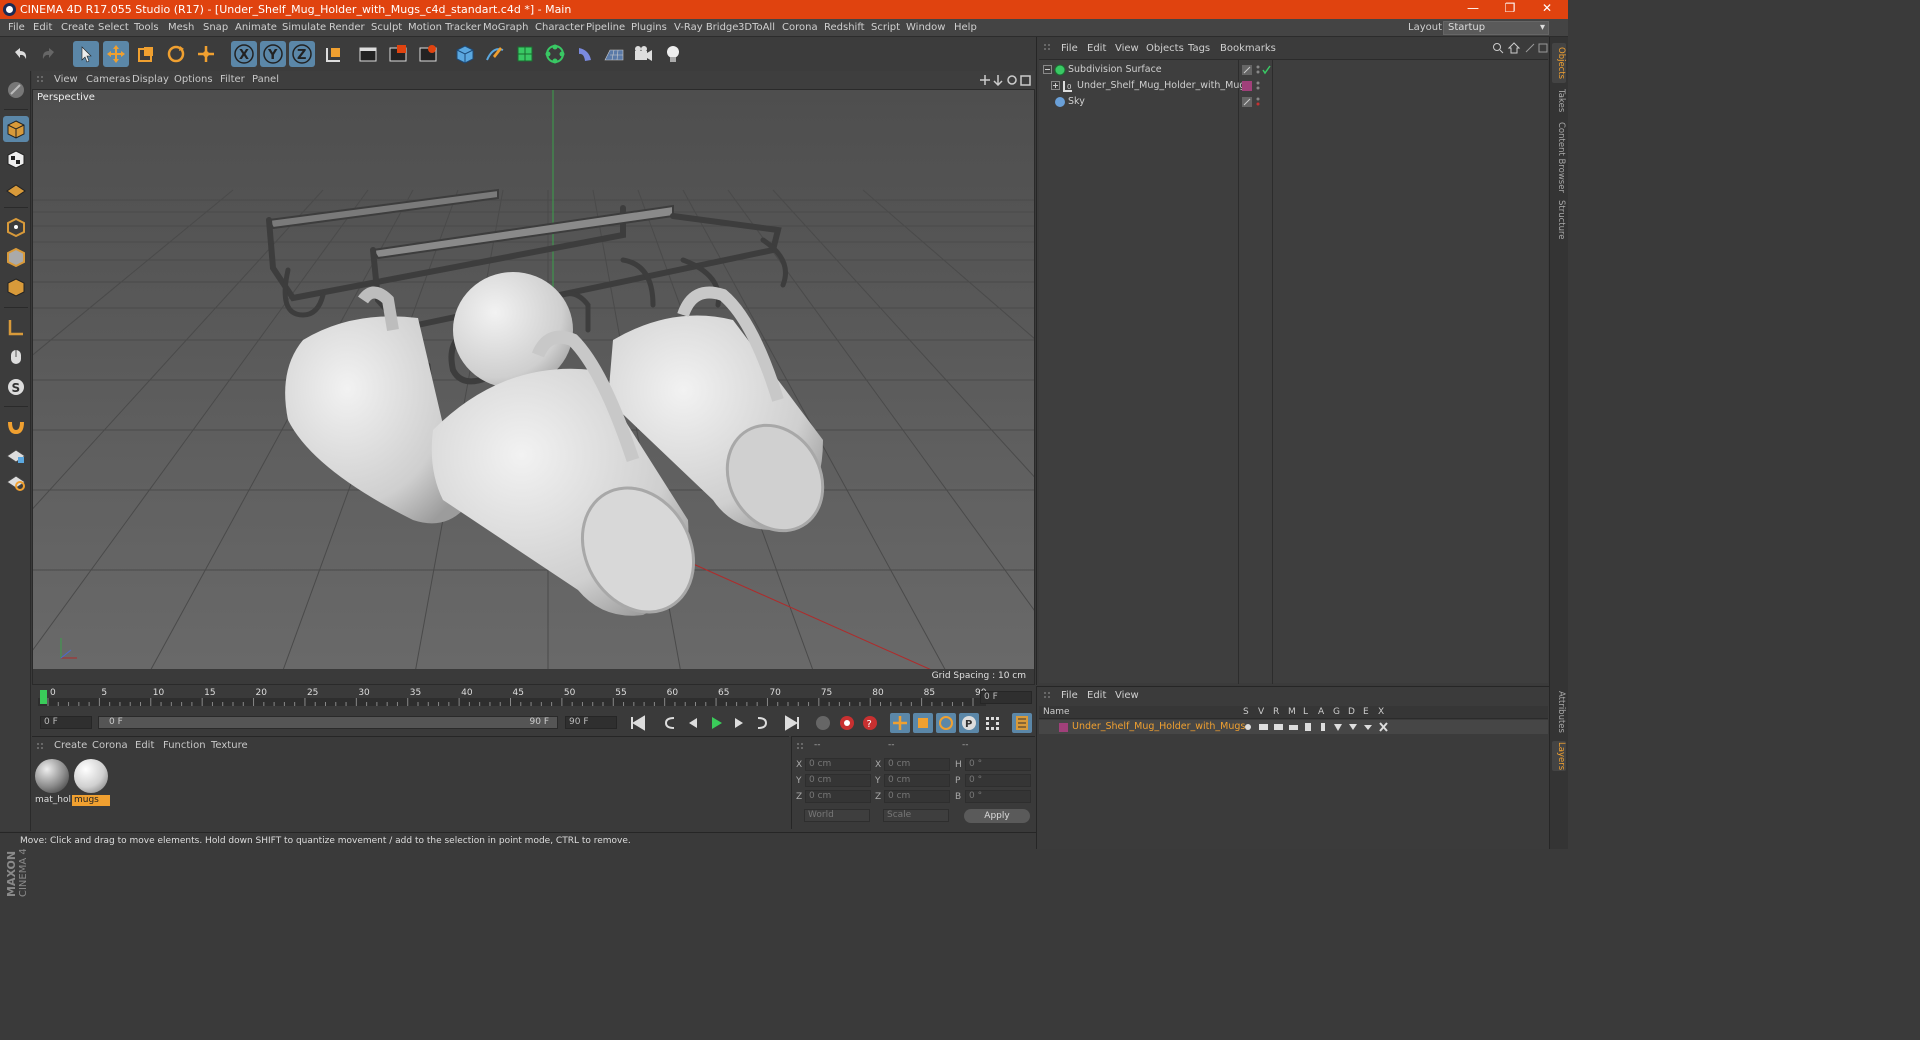  What do you see at coordinates (998, 796) in the screenshot?
I see `rotation-b-field: 0 °` at bounding box center [998, 796].